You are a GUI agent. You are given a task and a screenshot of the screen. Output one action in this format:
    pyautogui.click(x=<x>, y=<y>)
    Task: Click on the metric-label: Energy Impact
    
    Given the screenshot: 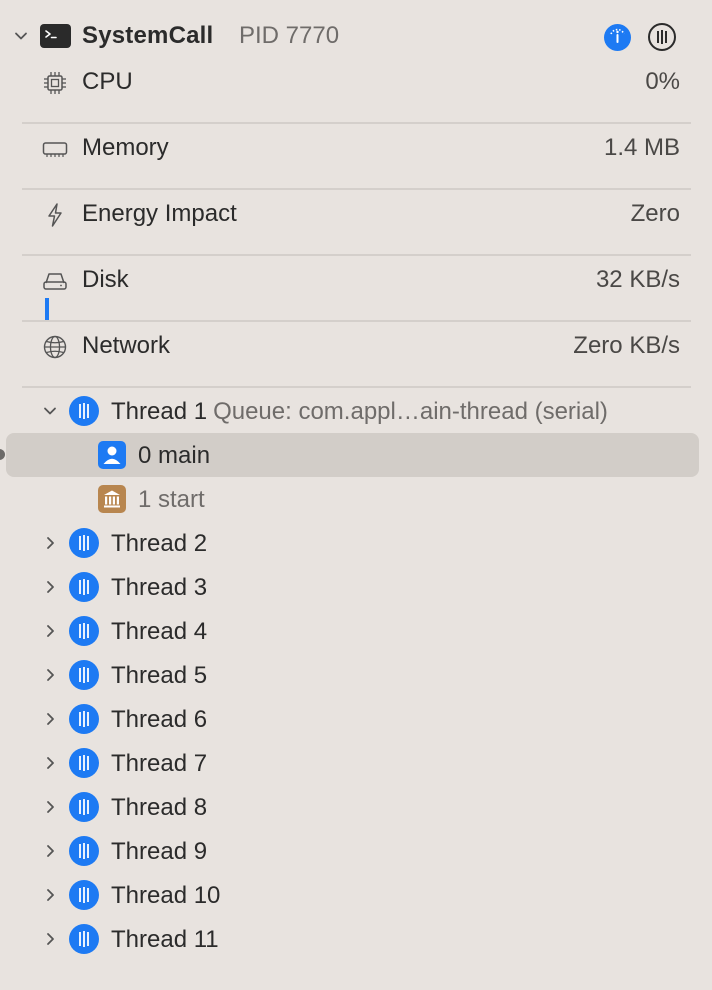 What is the action you would take?
    pyautogui.click(x=159, y=213)
    